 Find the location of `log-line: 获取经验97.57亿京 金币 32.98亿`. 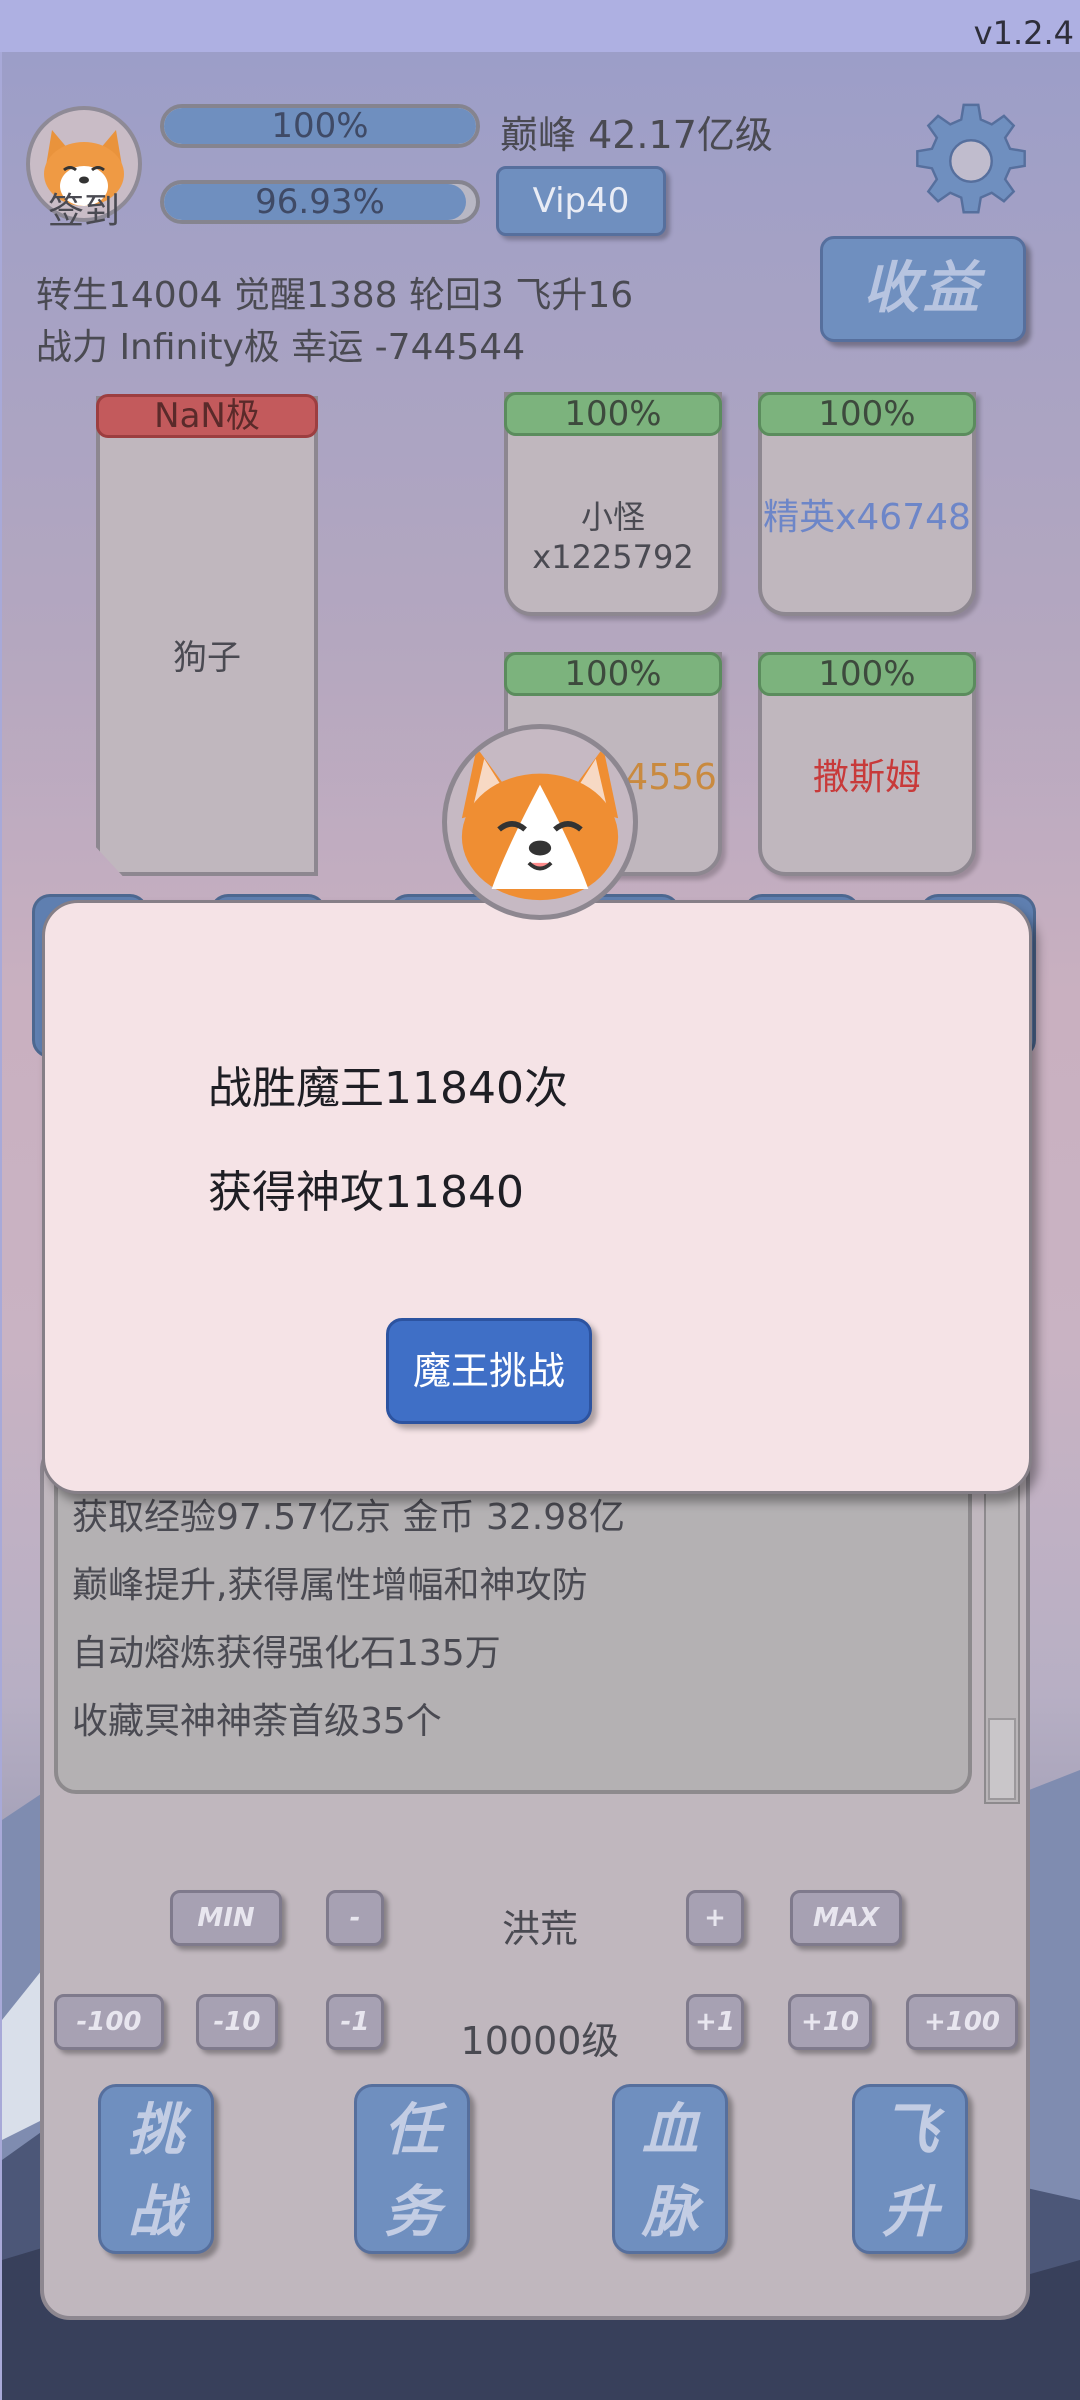

log-line: 获取经验97.57亿京 金币 32.98亿 is located at coordinates (349, 1517).